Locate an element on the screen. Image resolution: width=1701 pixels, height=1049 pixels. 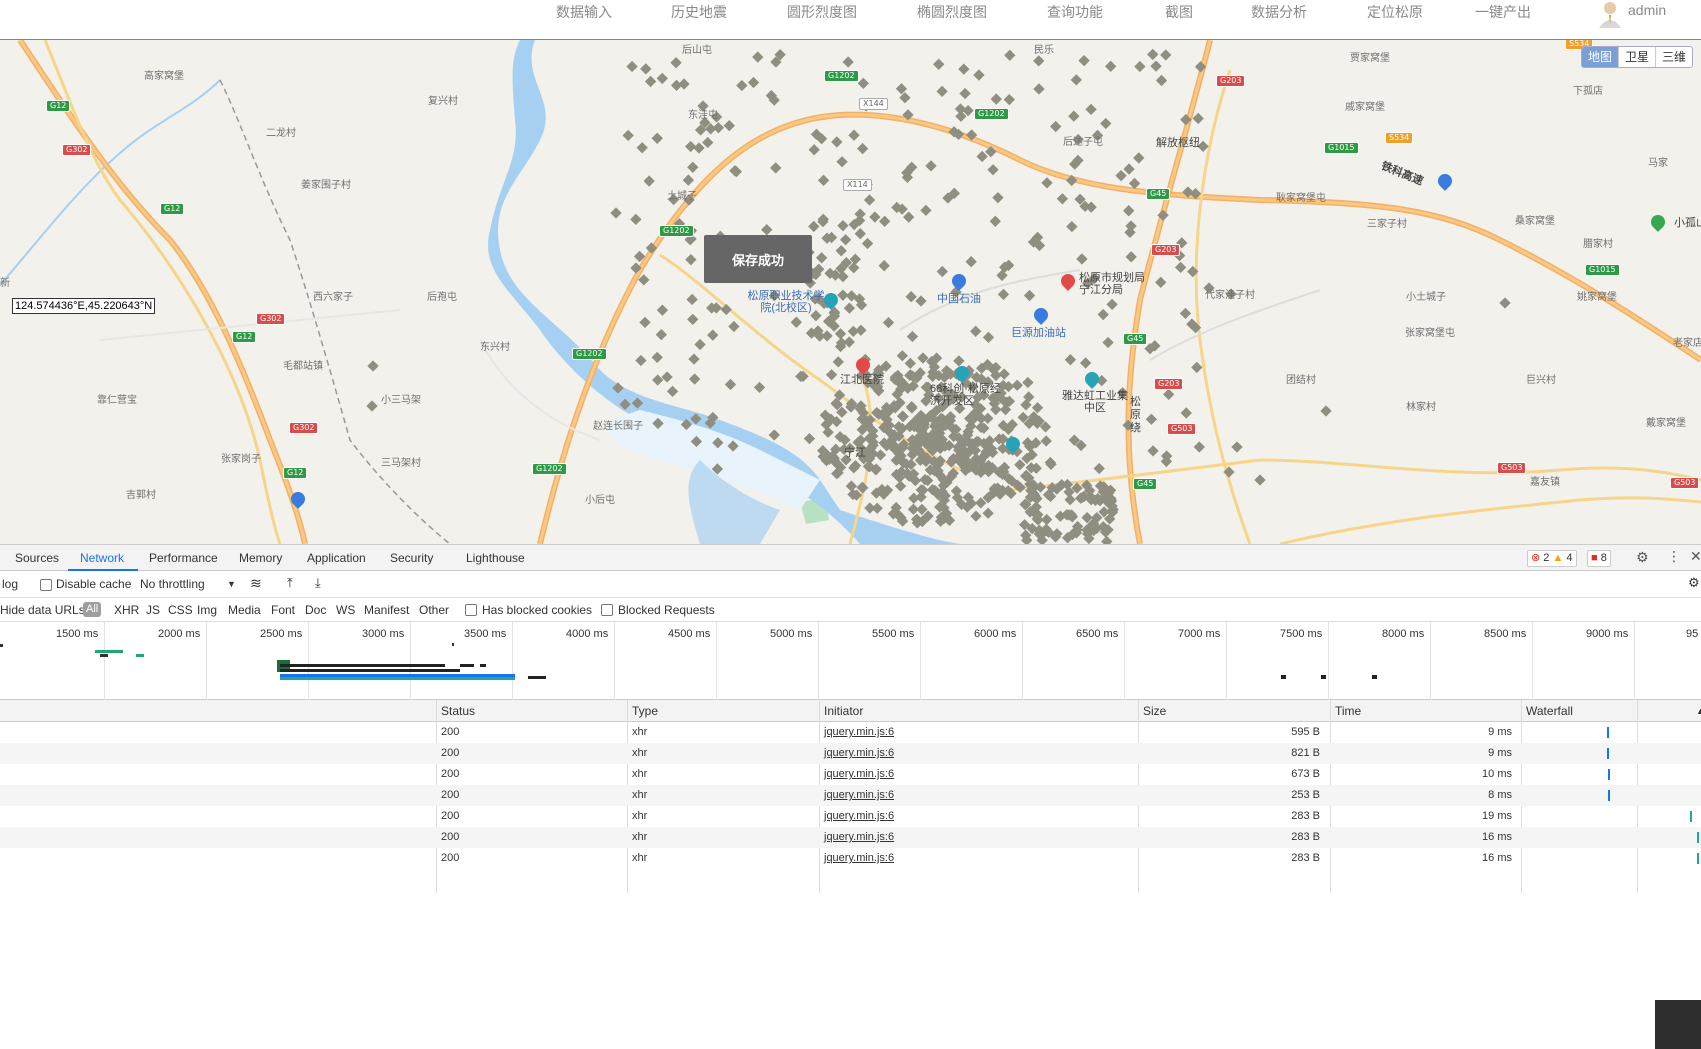
issues-badge: ■ 8 is located at coordinates (1599, 558).